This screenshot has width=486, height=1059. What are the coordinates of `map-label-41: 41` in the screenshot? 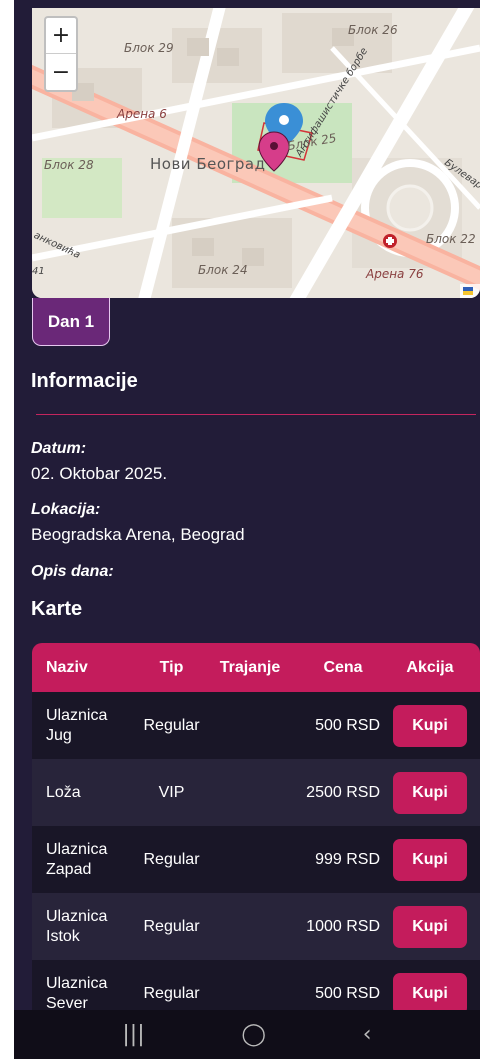 It's located at (38, 271).